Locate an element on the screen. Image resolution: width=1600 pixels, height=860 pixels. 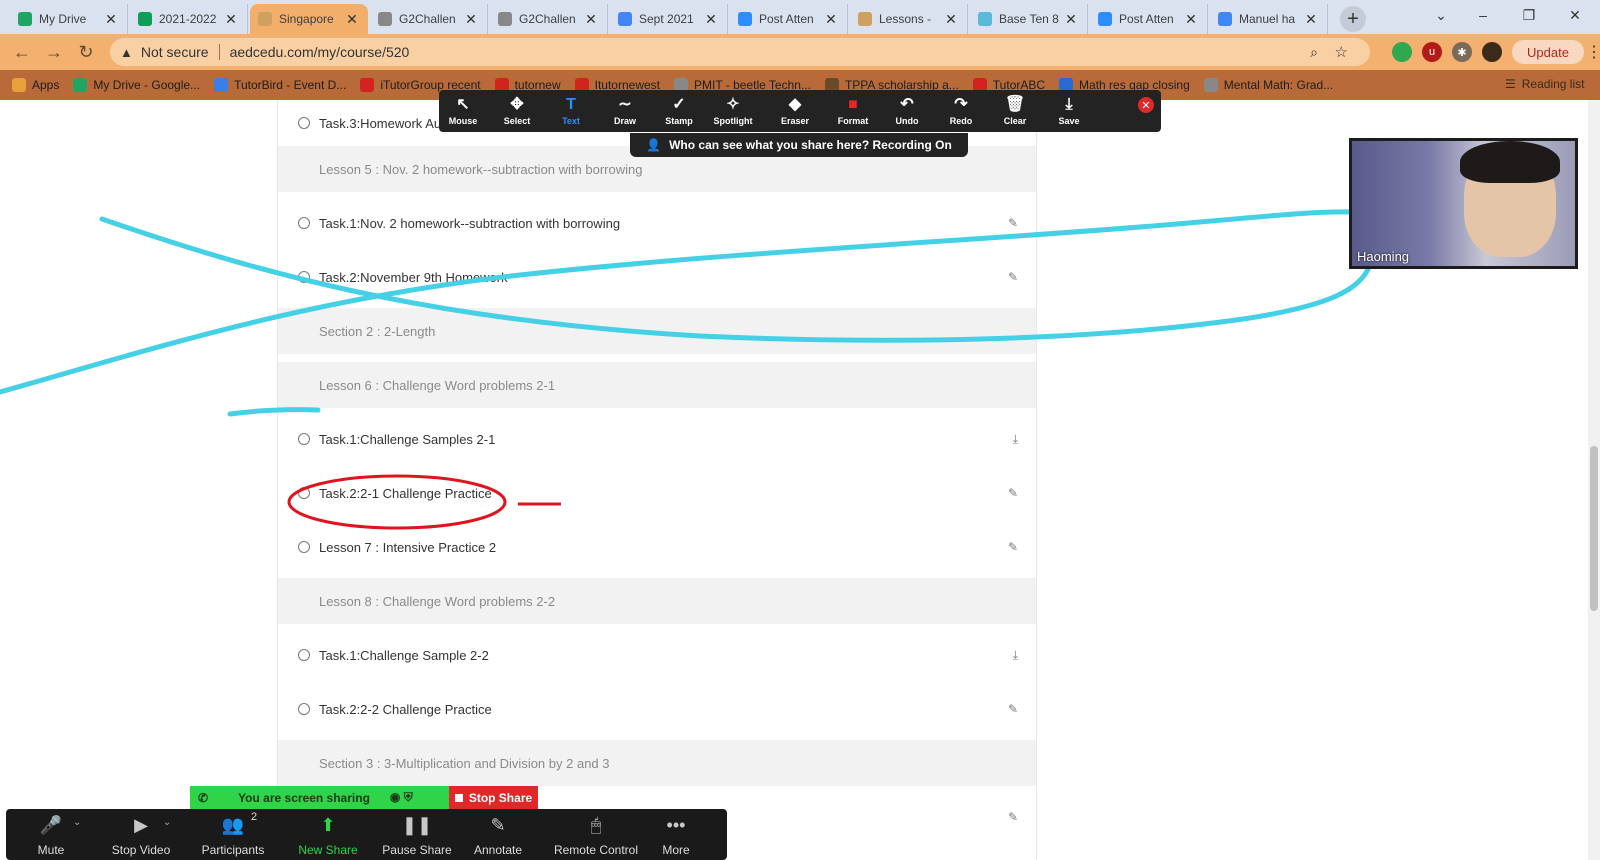
tool-draw: ∼ Draw is located at coordinates (625, 111).